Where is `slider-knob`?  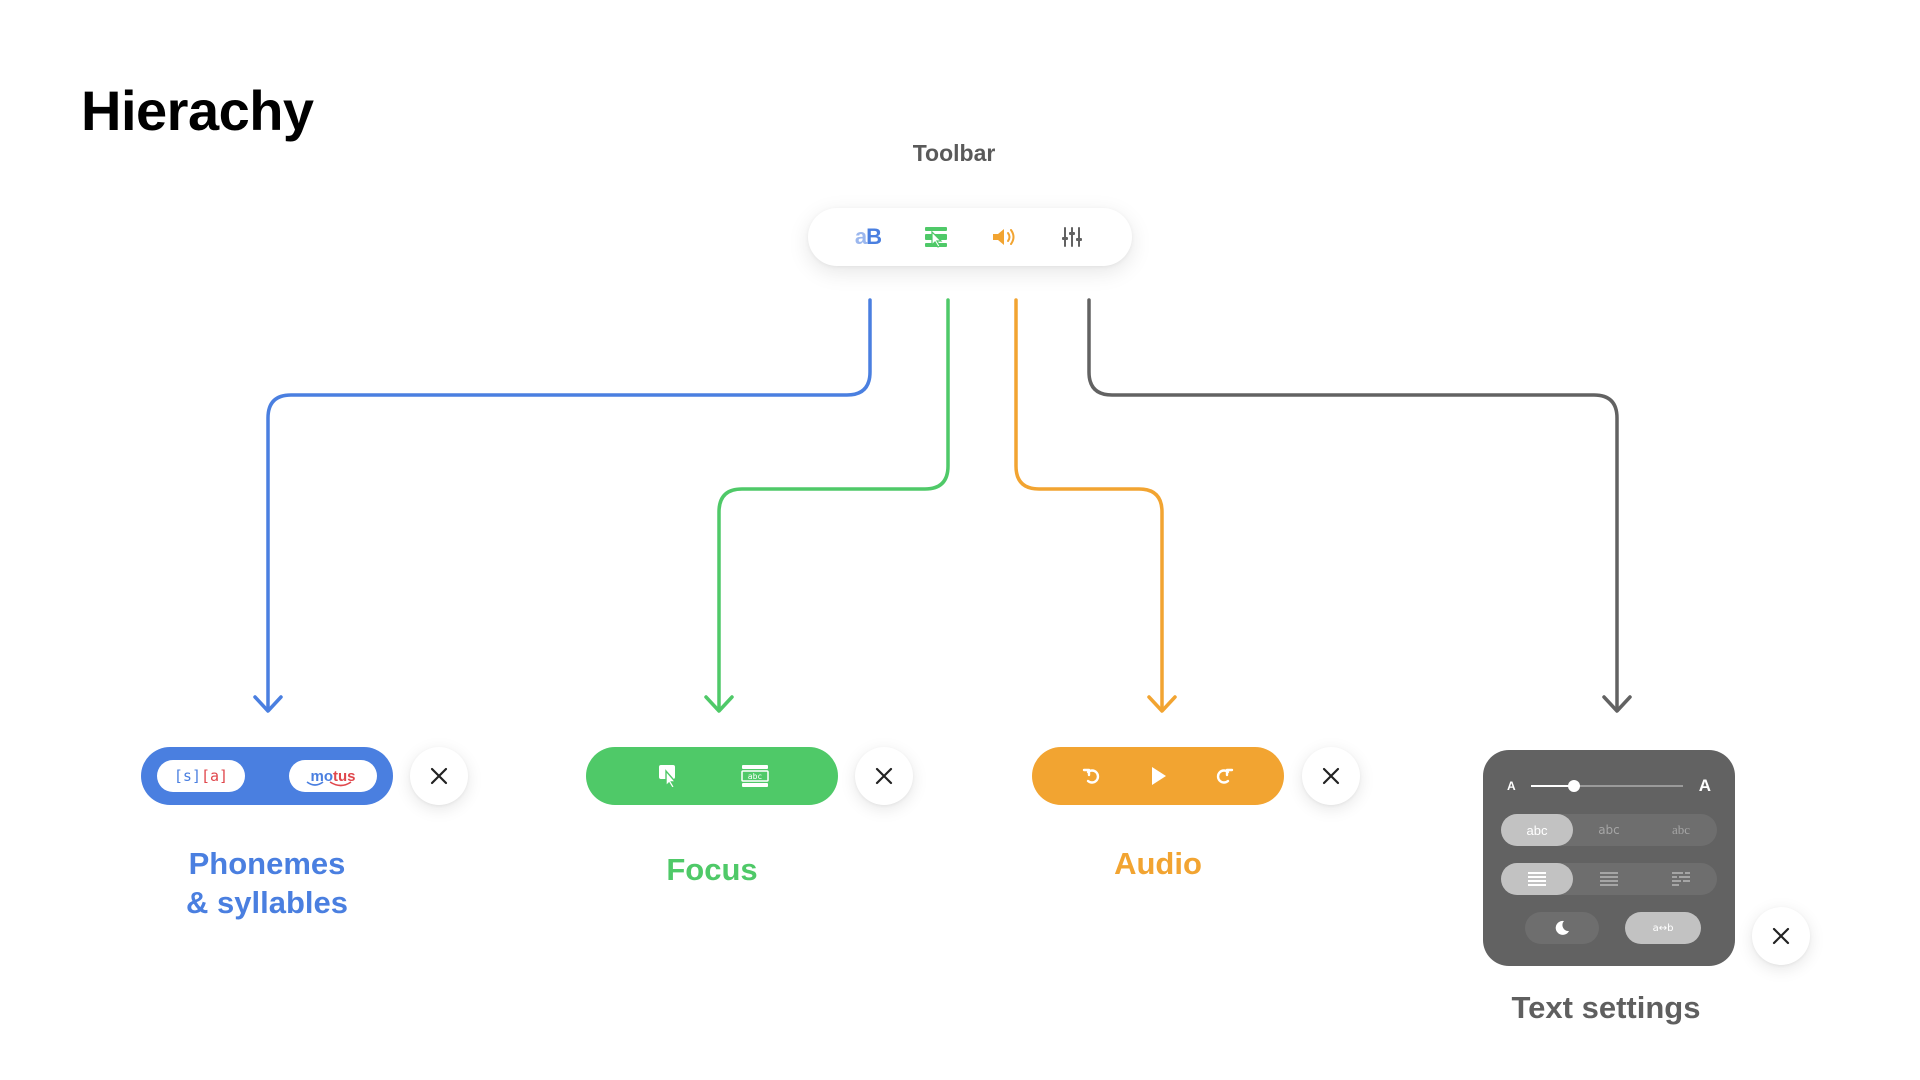
slider-knob is located at coordinates (1573, 786).